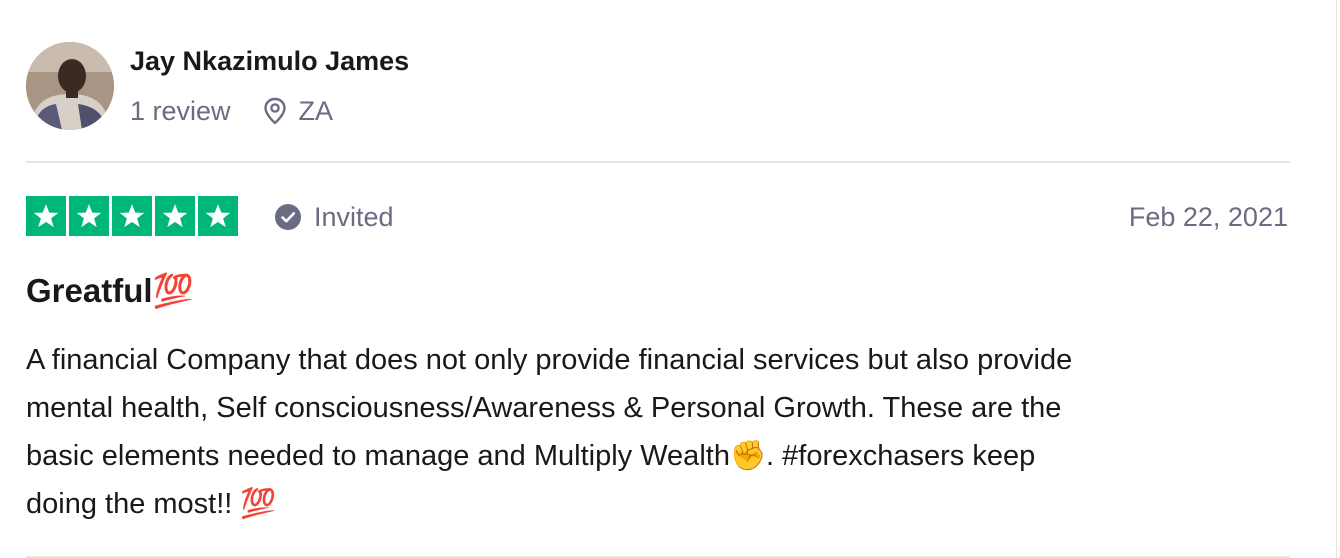 This screenshot has width=1340, height=558. Describe the element at coordinates (231, 111) in the screenshot. I see `reviewer-meta: 1 review ZA` at that location.